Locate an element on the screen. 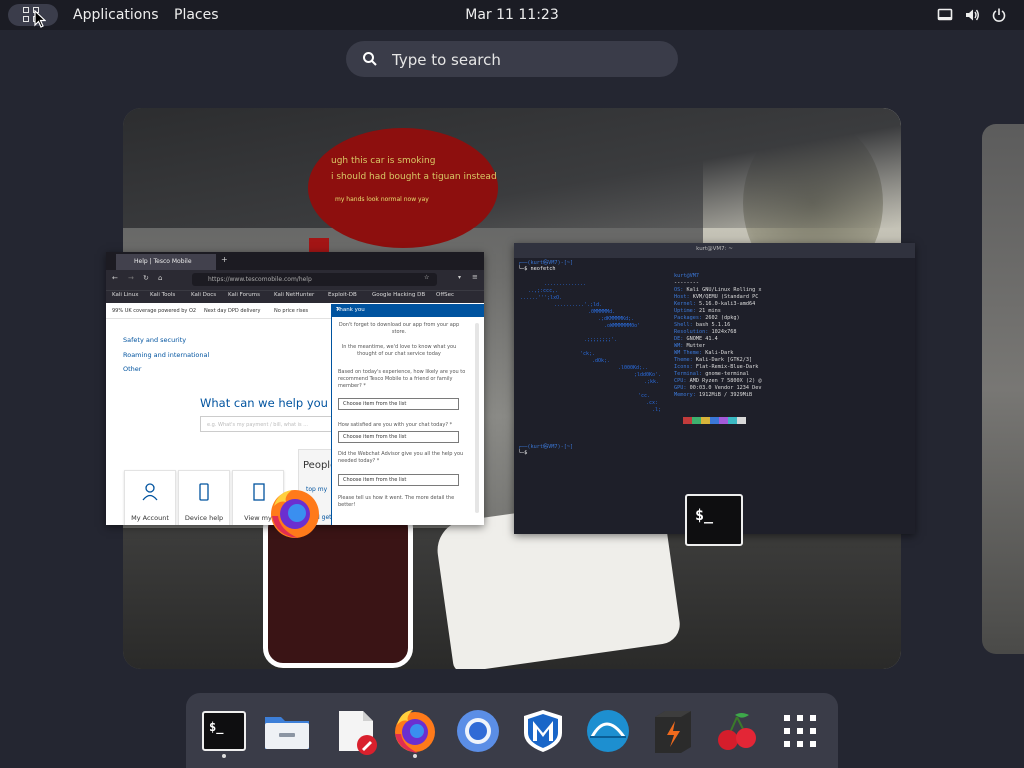 This screenshot has height=768, width=1024. browser-tab-bar: Help | Tesco Mobile + is located at coordinates (295, 261).